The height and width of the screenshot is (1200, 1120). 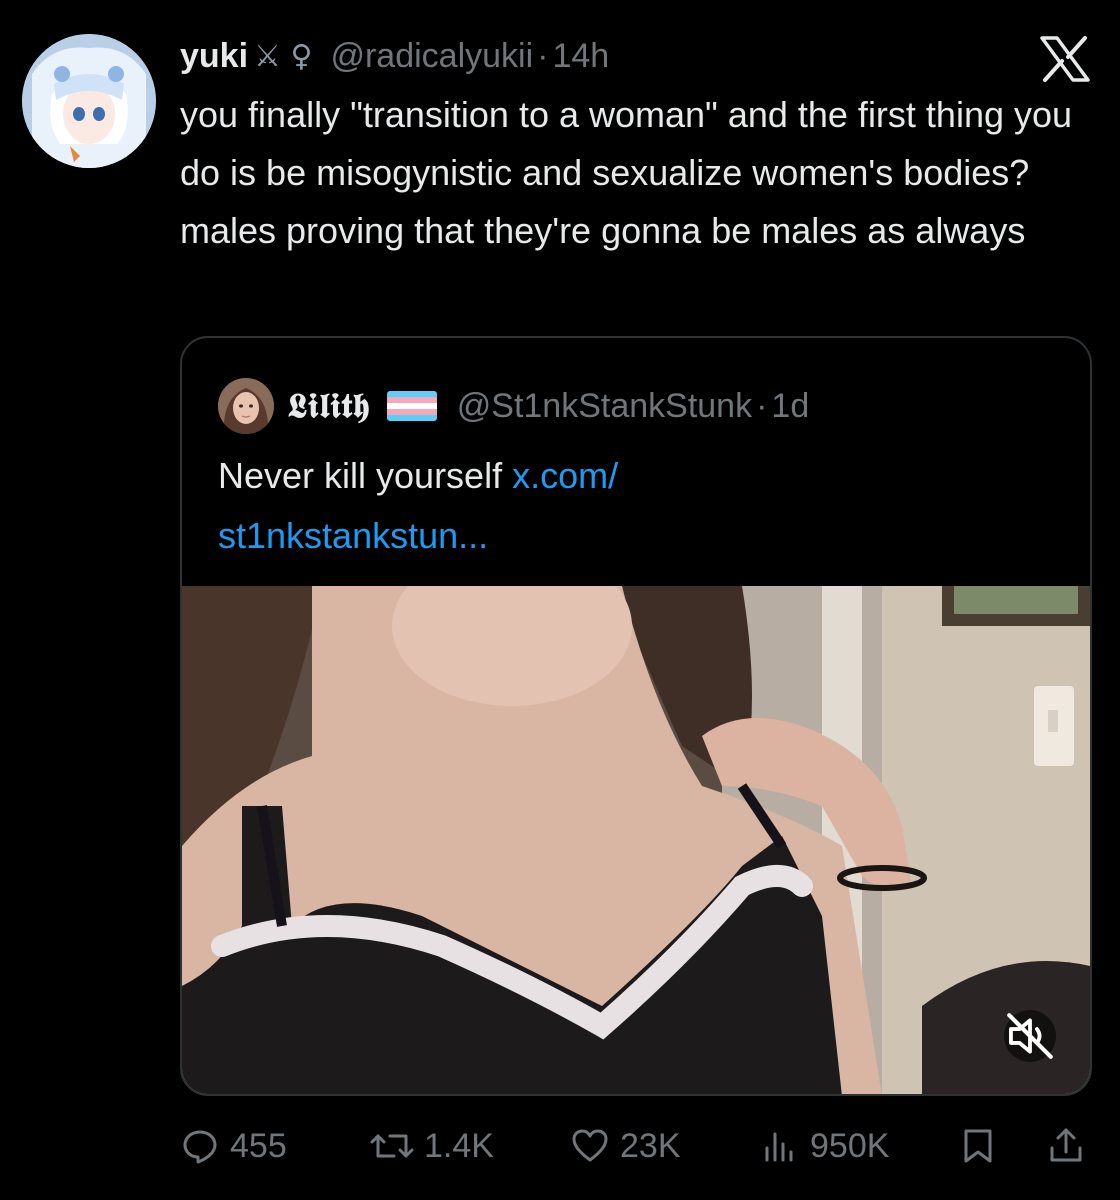 I want to click on tweet-action-bar: 455 1.4K 23K 950K, so click(x=635, y=1146).